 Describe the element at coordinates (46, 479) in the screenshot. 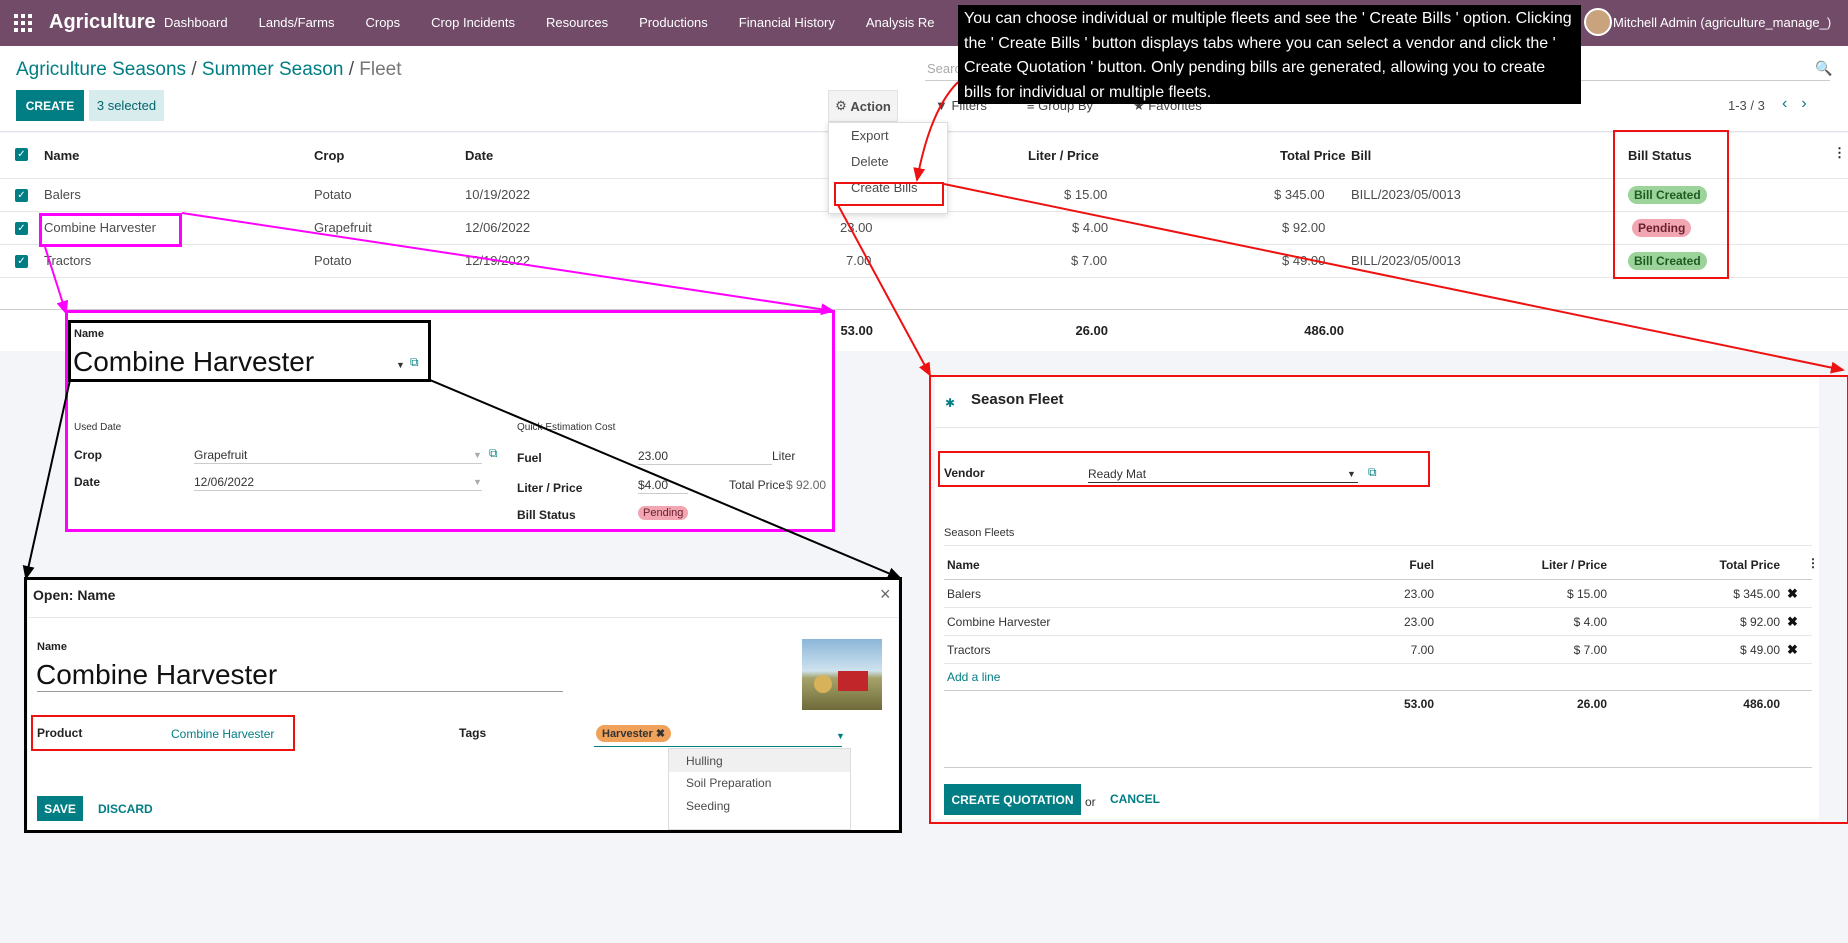

I see `arrow-name-to-dialog-left` at that location.